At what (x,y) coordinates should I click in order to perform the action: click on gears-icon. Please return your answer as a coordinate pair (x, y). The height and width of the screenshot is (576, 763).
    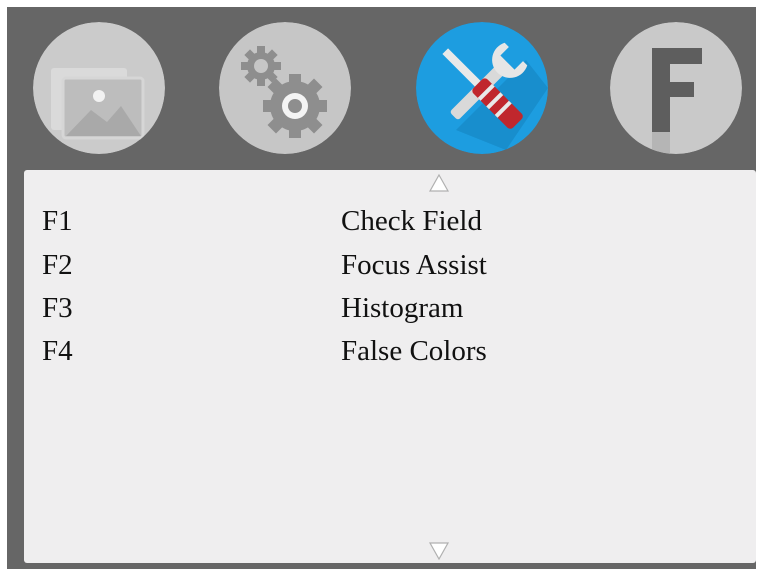
    Looking at the image, I should click on (285, 88).